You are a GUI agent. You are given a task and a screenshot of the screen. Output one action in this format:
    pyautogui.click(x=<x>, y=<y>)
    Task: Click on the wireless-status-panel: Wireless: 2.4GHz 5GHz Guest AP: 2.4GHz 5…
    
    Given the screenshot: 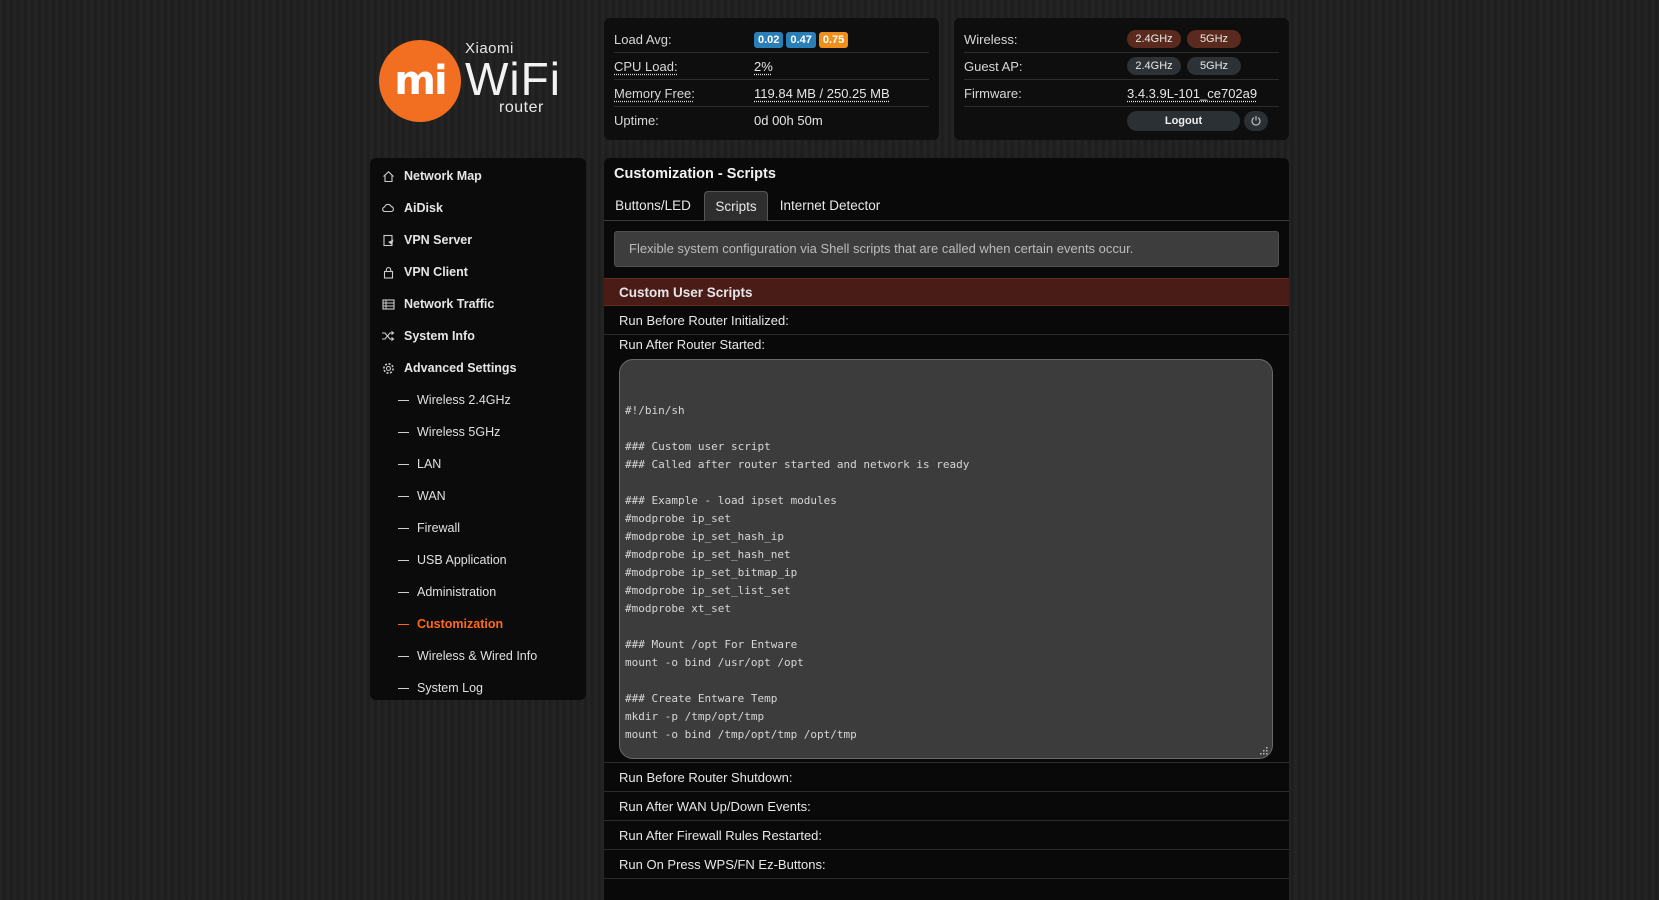 What is the action you would take?
    pyautogui.click(x=1121, y=79)
    